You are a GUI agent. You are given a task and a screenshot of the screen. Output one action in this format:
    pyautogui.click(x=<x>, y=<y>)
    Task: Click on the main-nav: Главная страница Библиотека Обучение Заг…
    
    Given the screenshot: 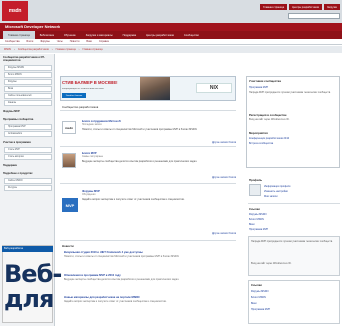 What is the action you would take?
    pyautogui.click(x=171, y=35)
    